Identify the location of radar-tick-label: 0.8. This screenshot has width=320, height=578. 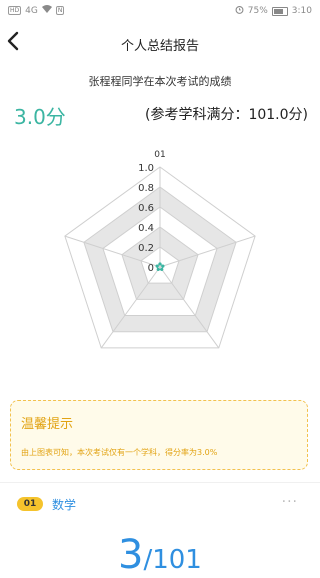
(146, 188).